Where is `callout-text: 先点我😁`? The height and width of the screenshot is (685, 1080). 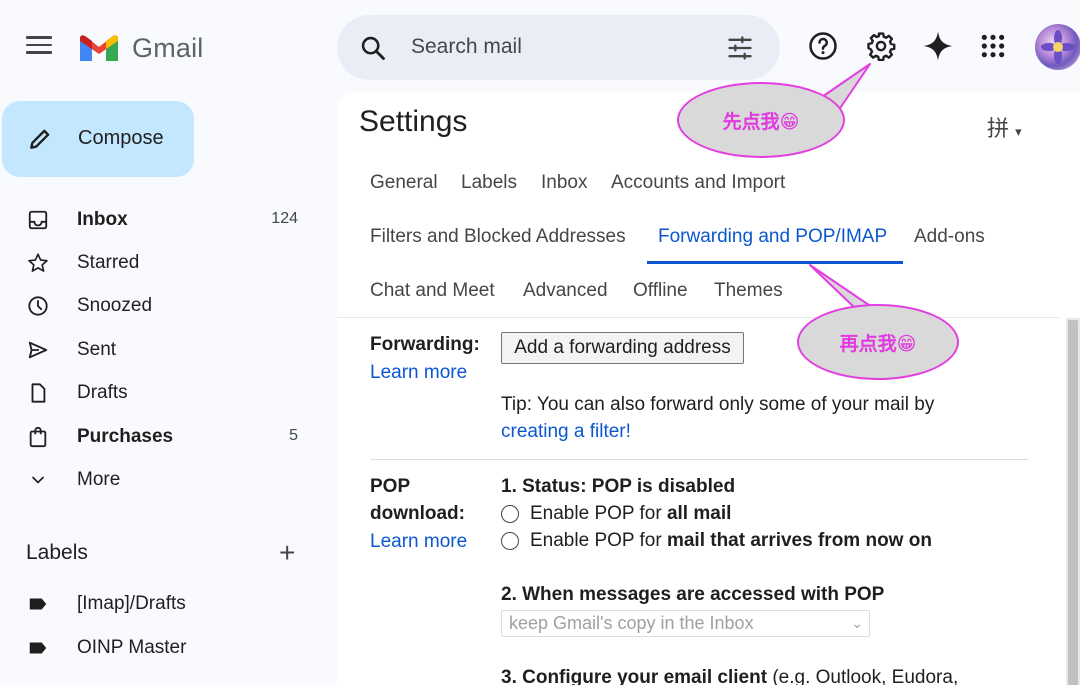
callout-text: 先点我😁 is located at coordinates (761, 121).